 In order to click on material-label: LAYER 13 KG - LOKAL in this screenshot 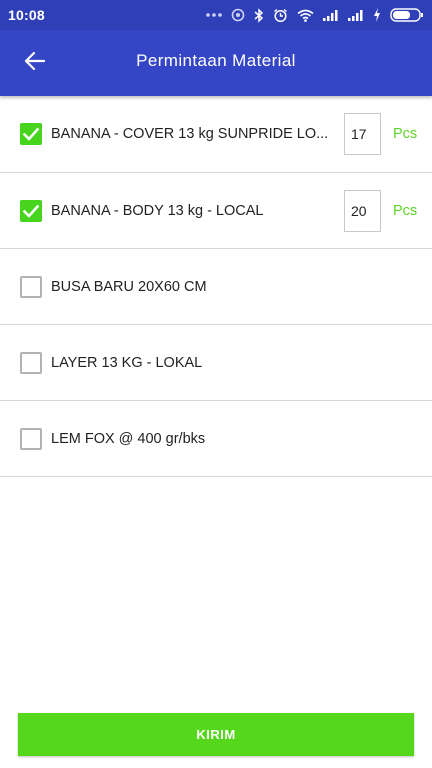, I will do `click(127, 362)`.